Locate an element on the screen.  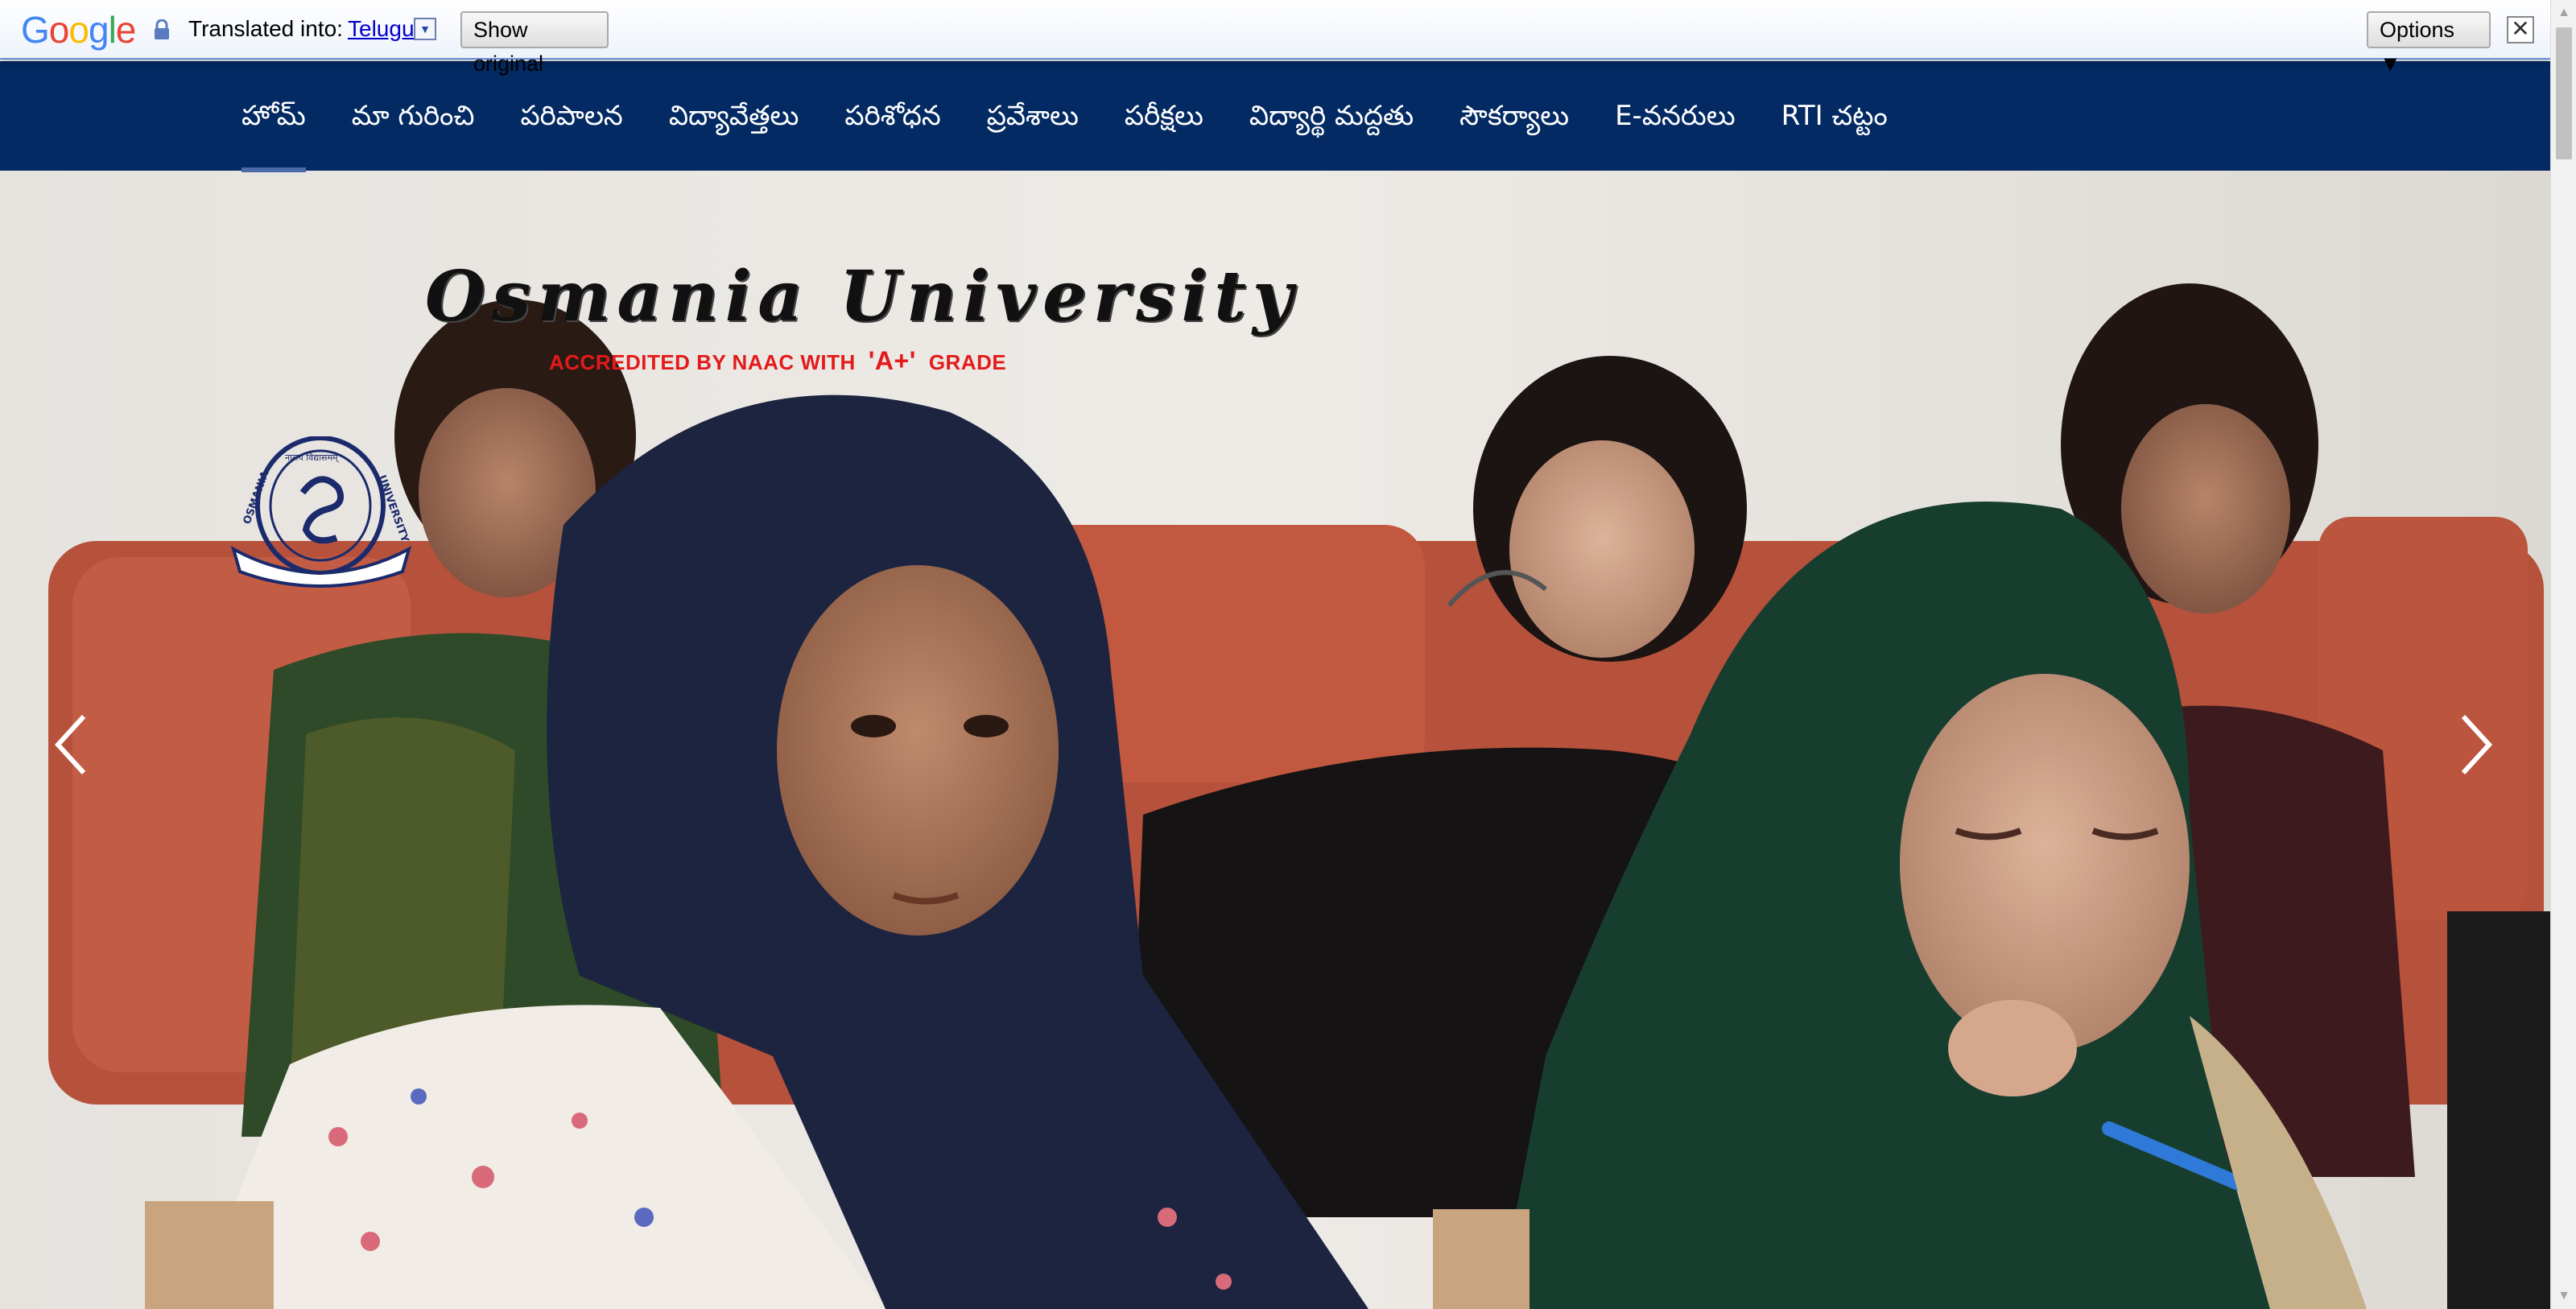
accreditation-text: ACCREDITED BY NAAC WITH 'A+' GRADE is located at coordinates (777, 361).